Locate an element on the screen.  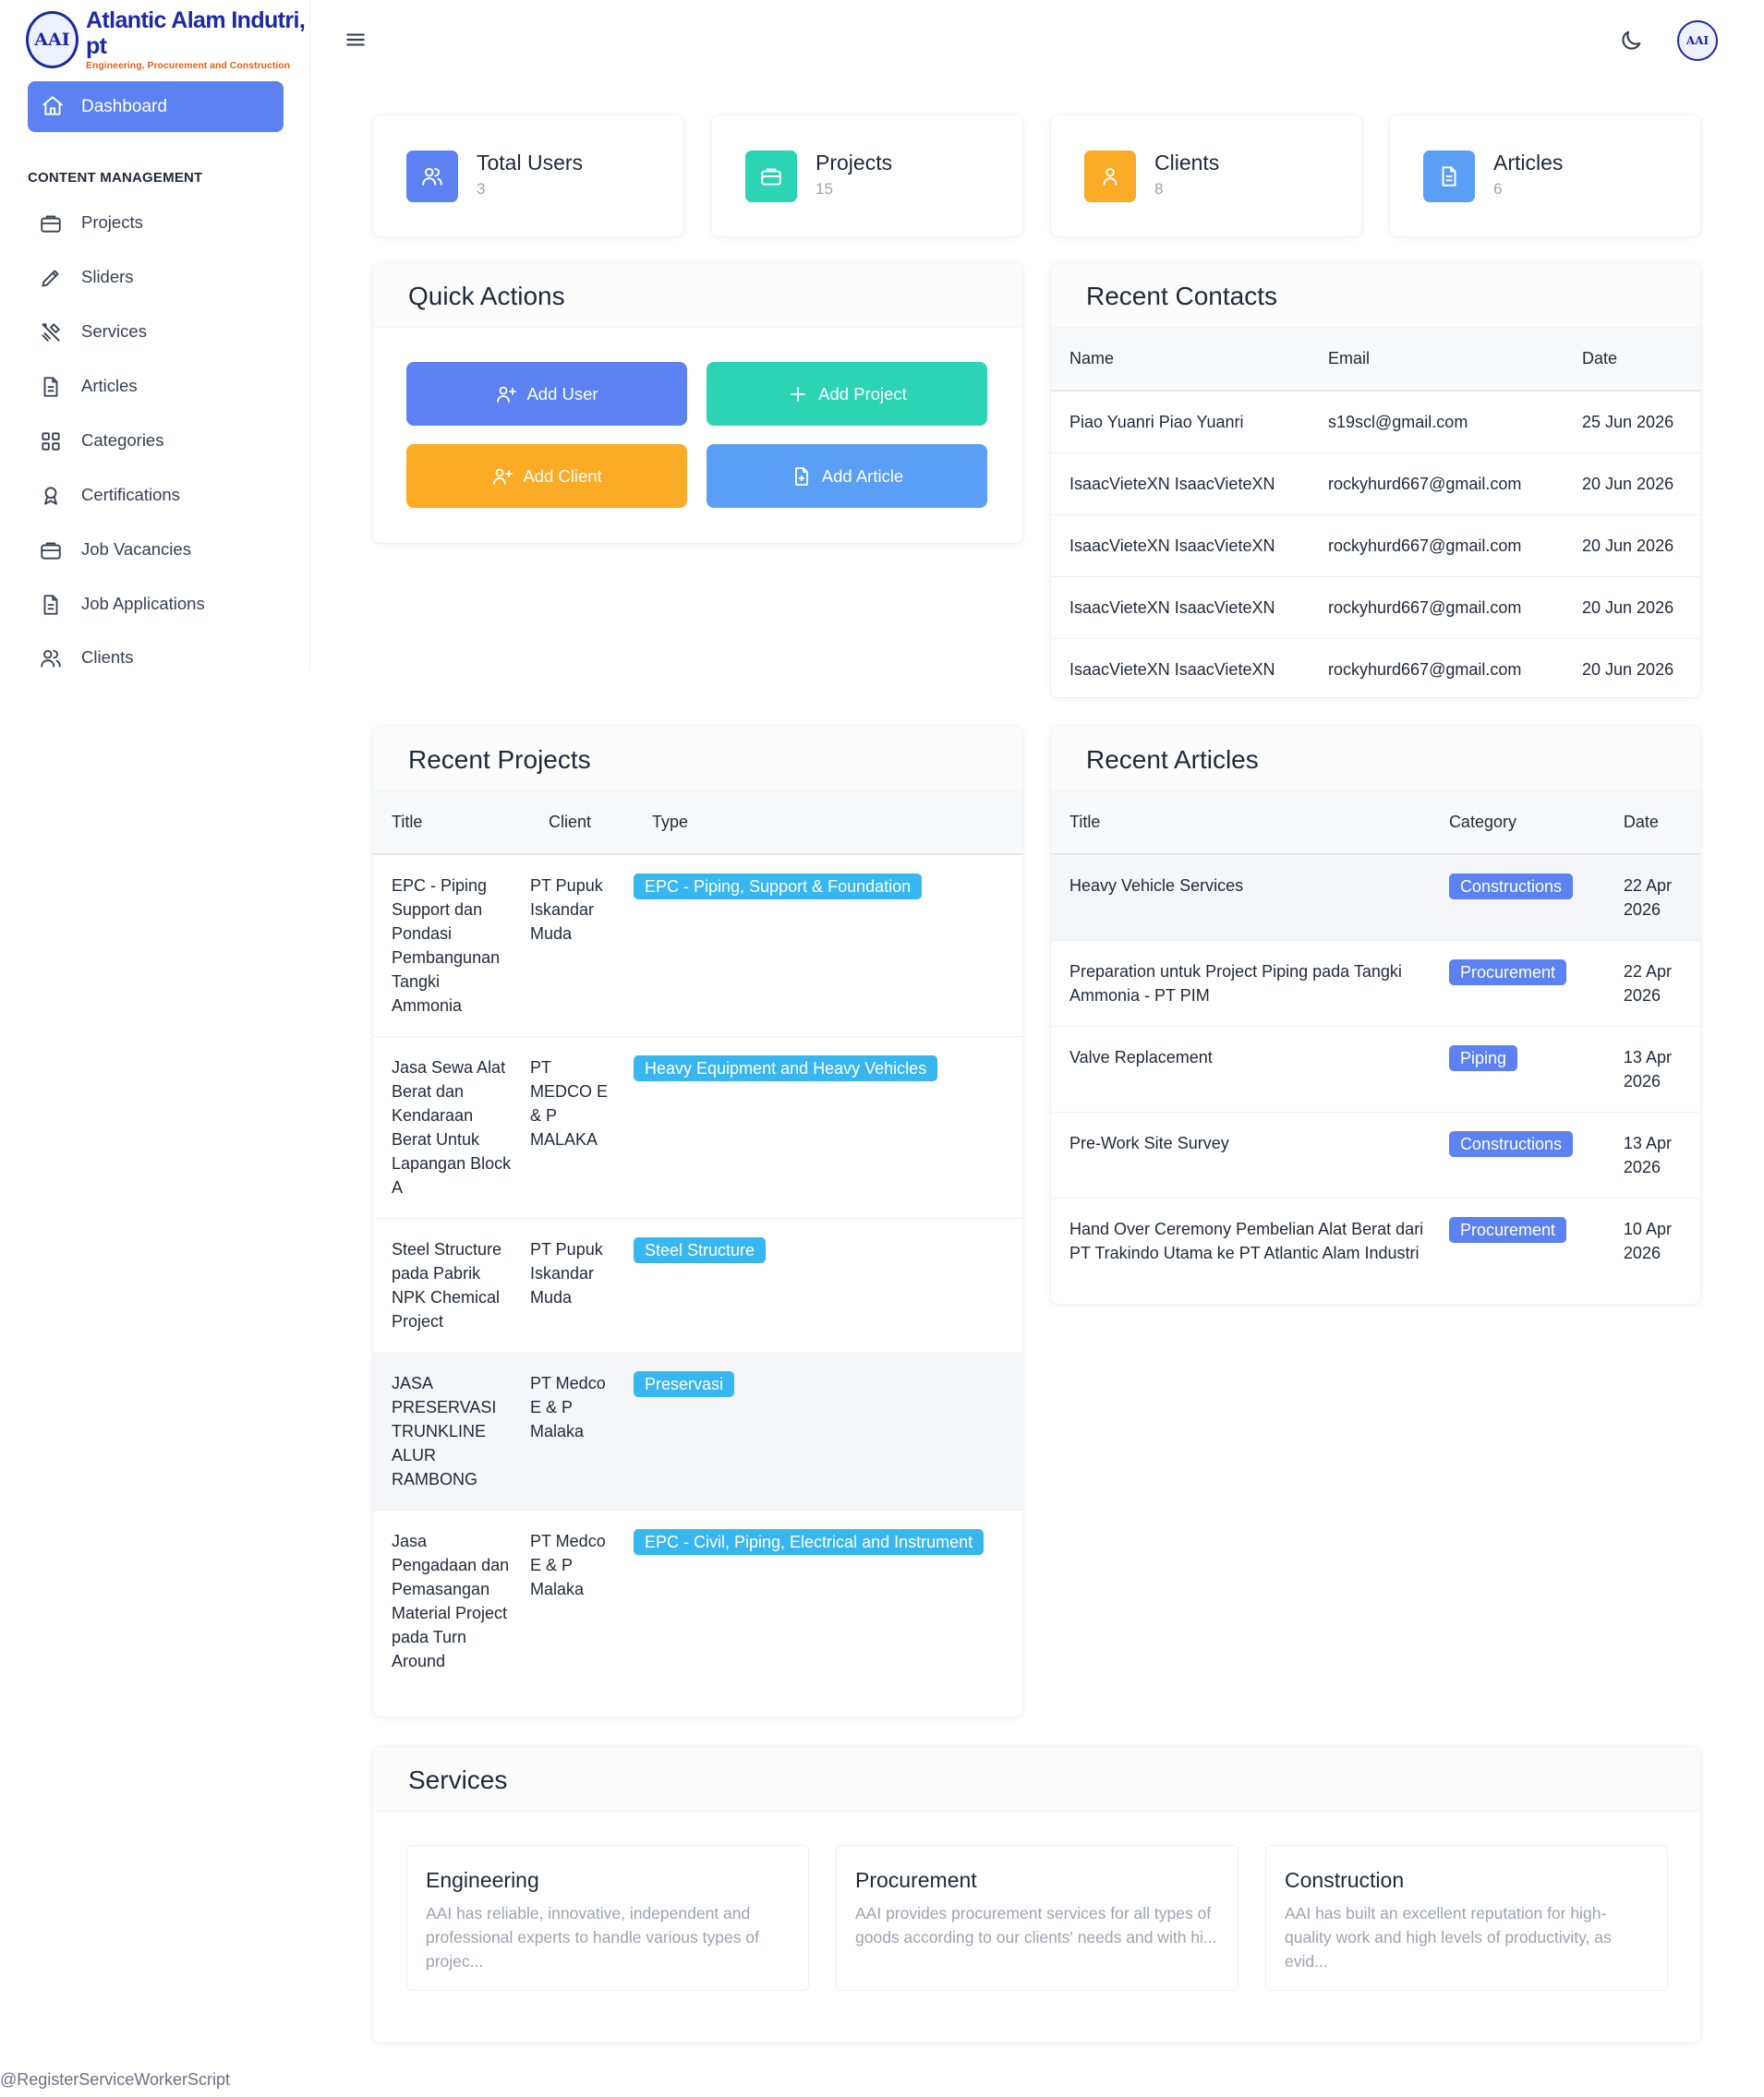
card-title: Services is located at coordinates (458, 1780).